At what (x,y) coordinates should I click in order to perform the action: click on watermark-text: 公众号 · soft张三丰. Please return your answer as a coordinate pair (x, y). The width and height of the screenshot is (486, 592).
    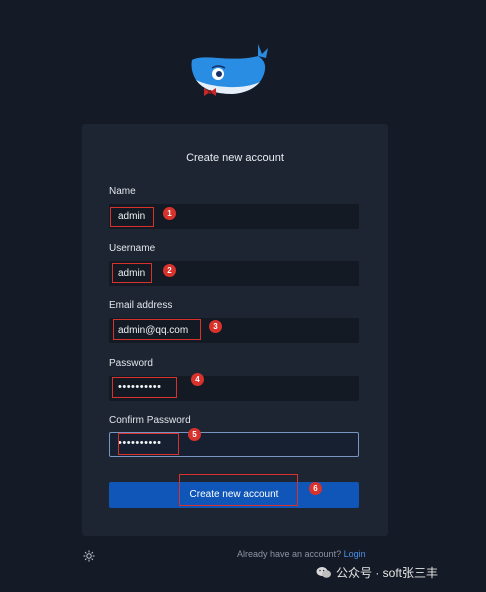
    Looking at the image, I should click on (387, 573).